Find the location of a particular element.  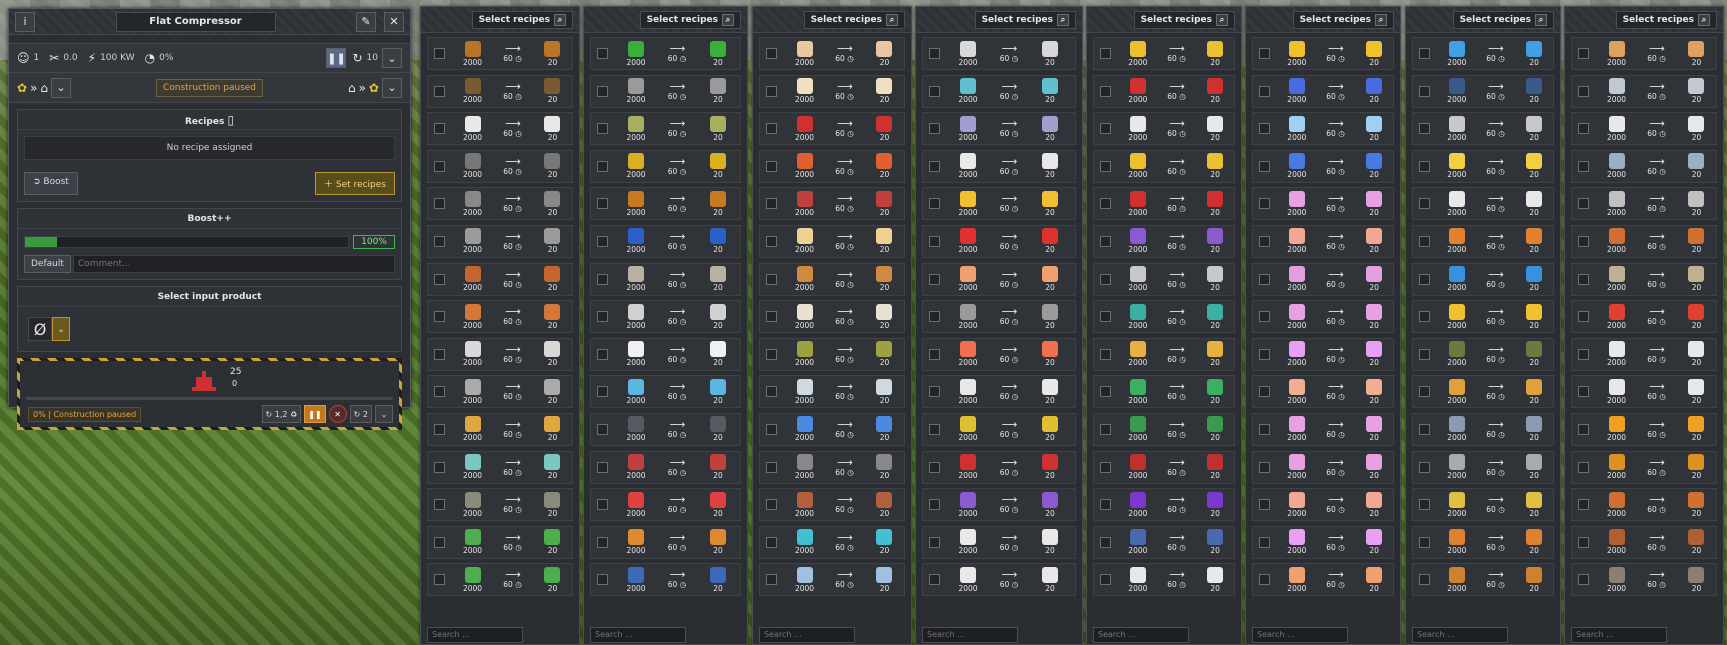

priority-control: ↻ 1,2 ♻ is located at coordinates (281, 414).